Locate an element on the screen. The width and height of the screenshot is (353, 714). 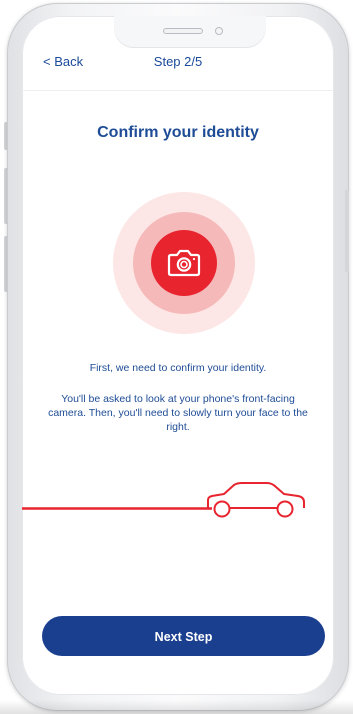
step-indicator: Step 2/5 is located at coordinates (178, 61).